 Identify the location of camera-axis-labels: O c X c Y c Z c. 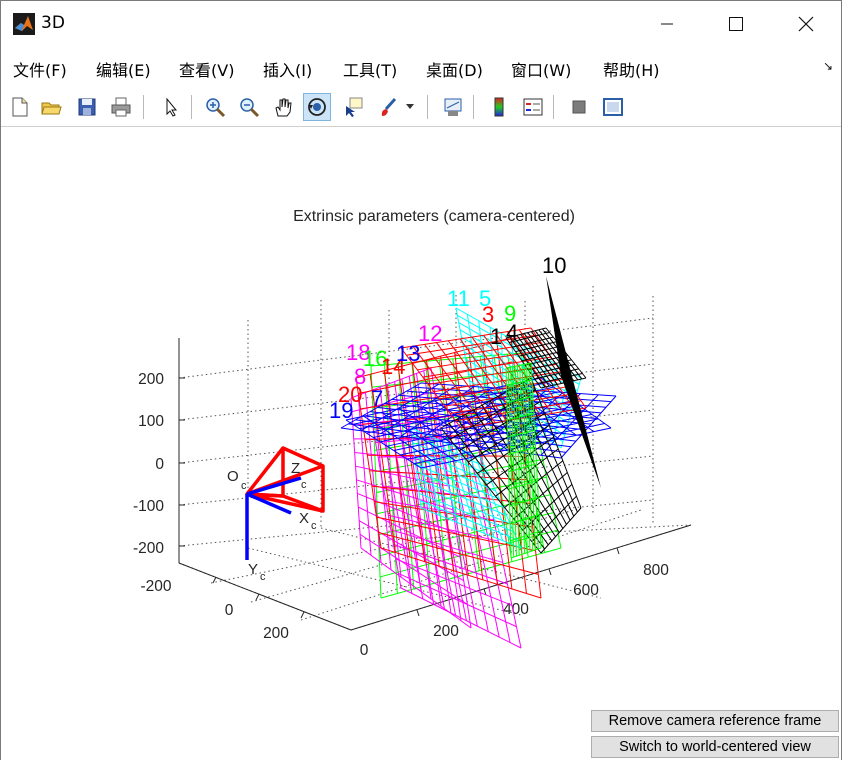
(272, 521).